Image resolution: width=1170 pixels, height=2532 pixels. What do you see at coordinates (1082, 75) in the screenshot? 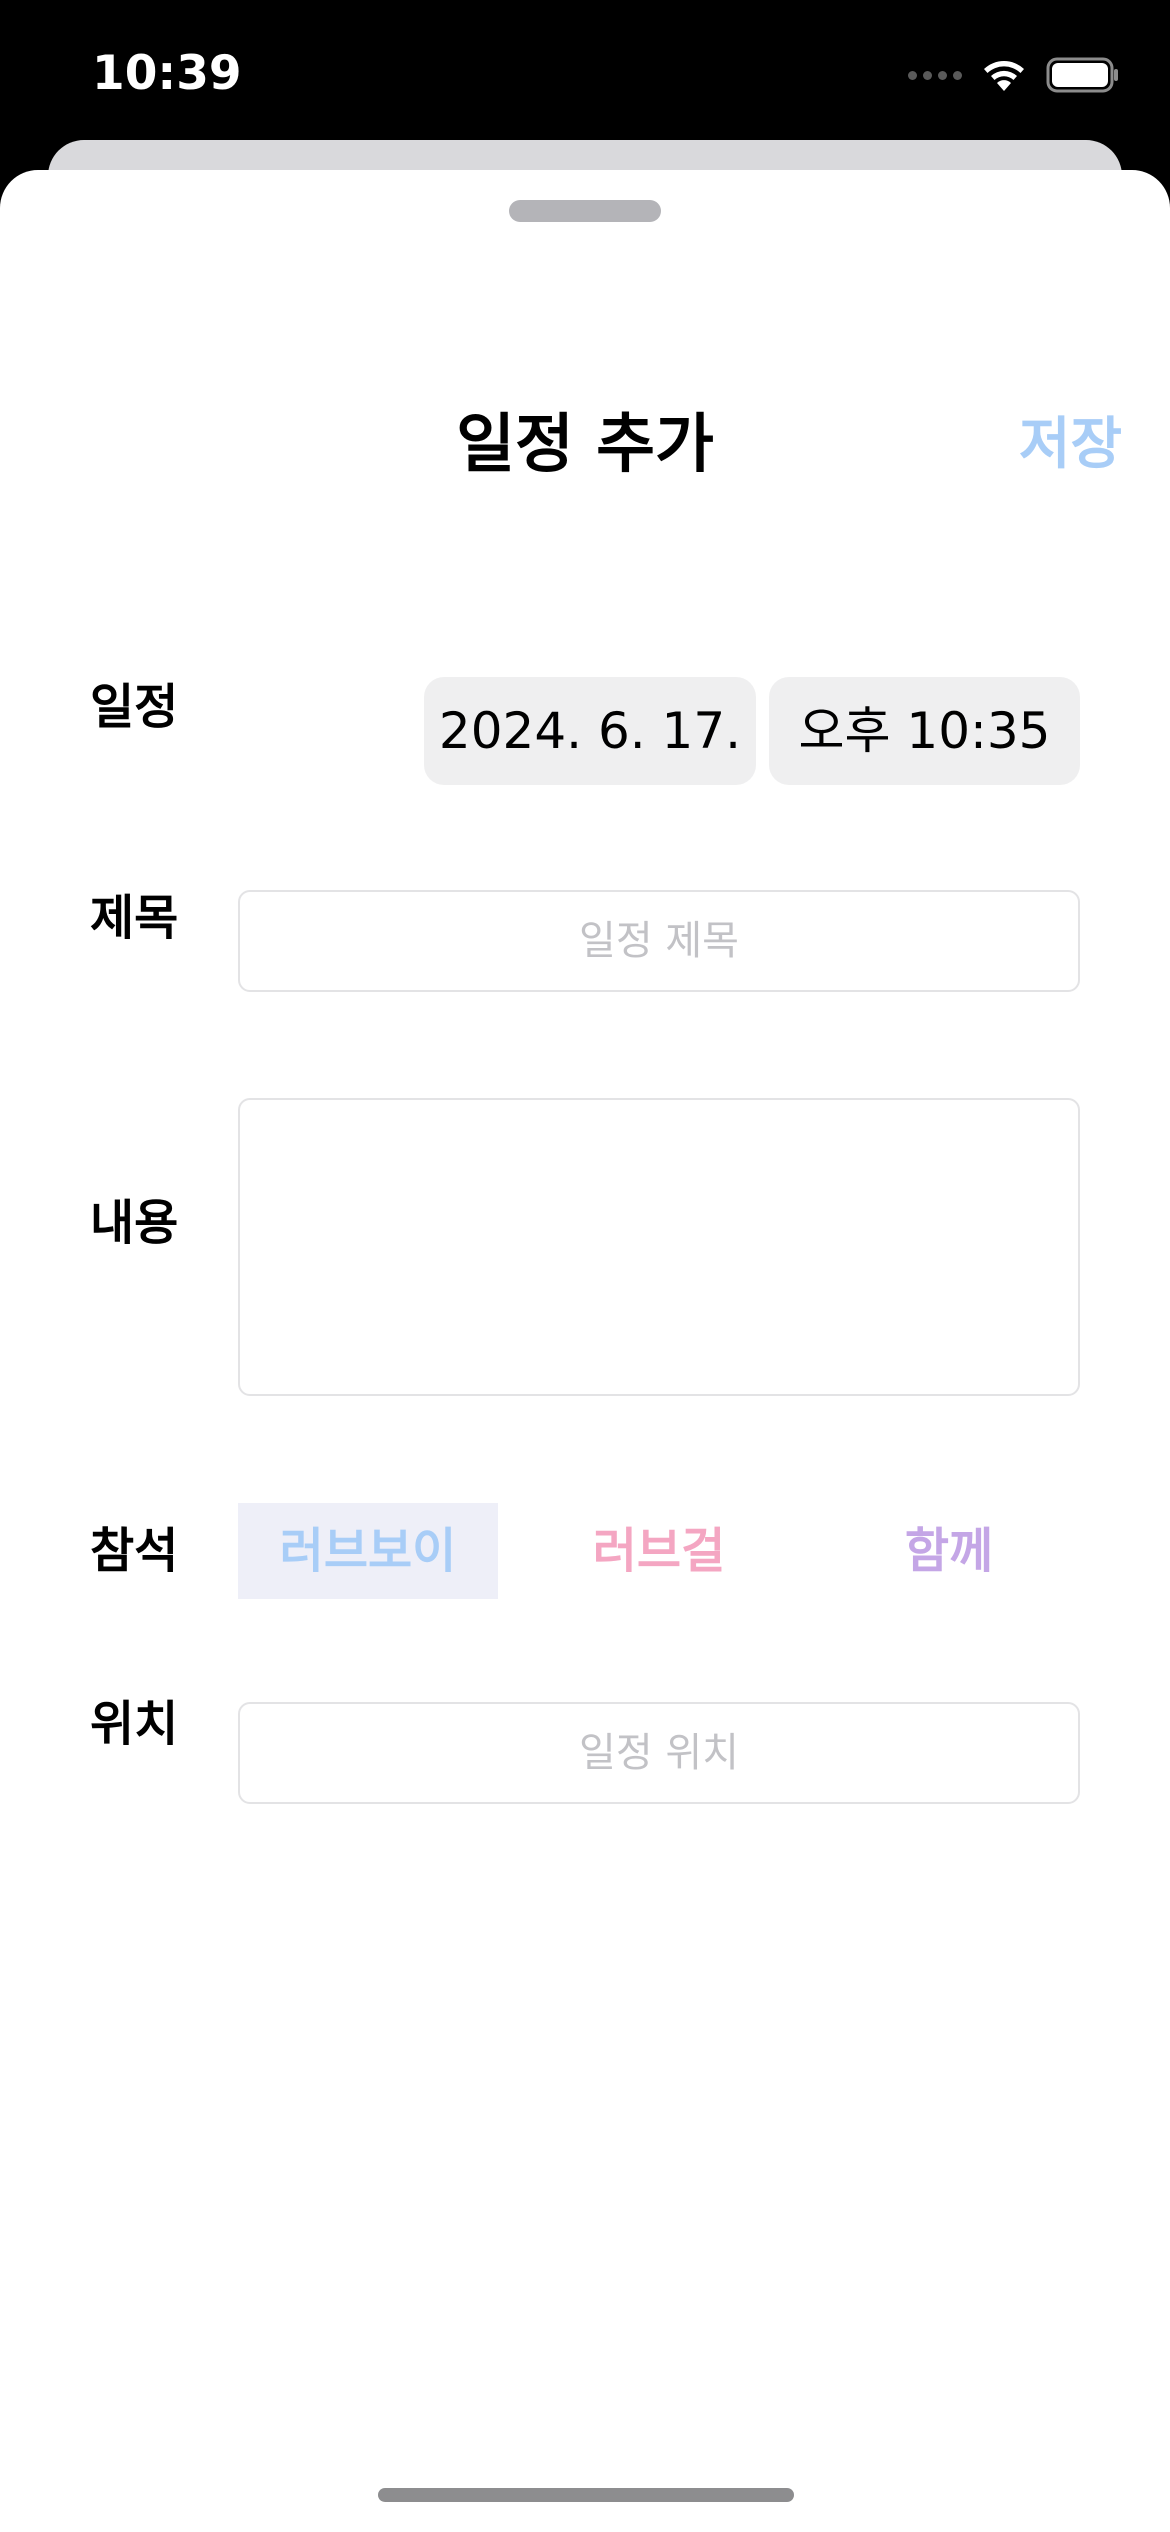
I see `battery-icon` at bounding box center [1082, 75].